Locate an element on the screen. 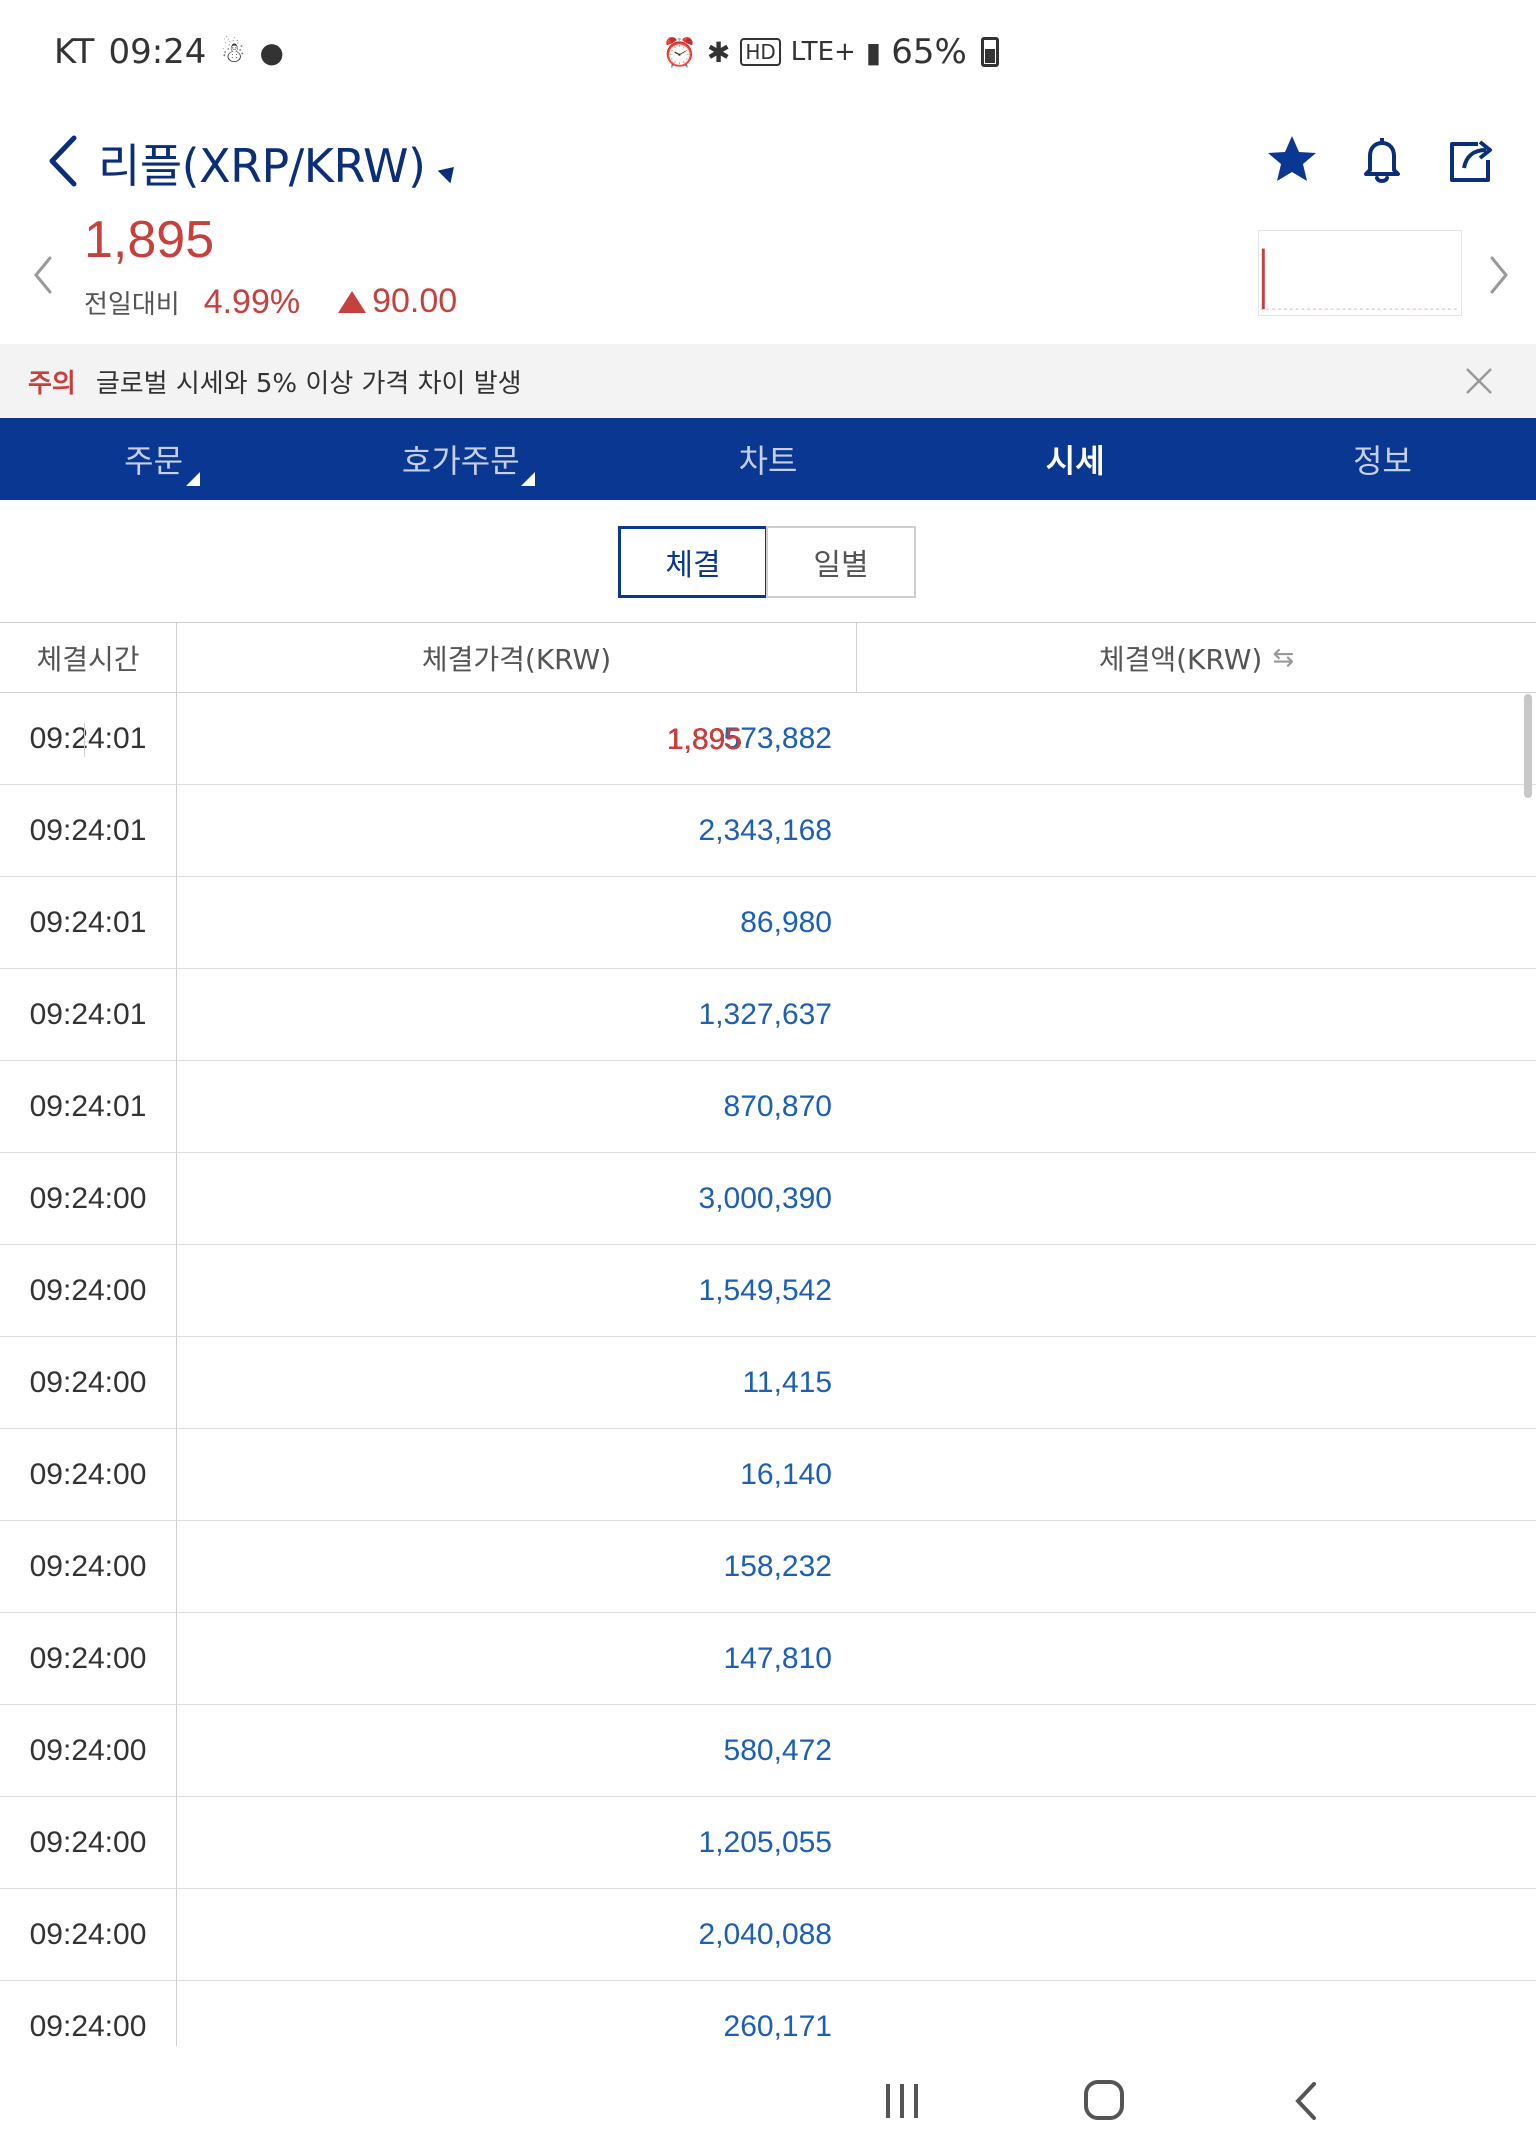 The width and height of the screenshot is (1536, 2152). up-triangle-icon is located at coordinates (352, 301).